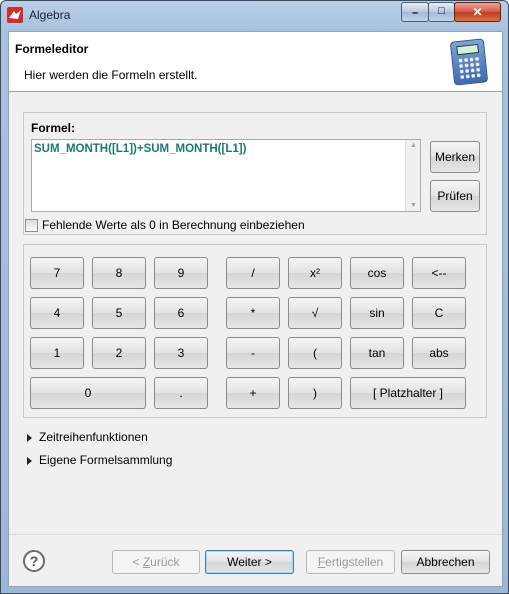  I want to click on finish-button: Fertigstellen, so click(350, 562).